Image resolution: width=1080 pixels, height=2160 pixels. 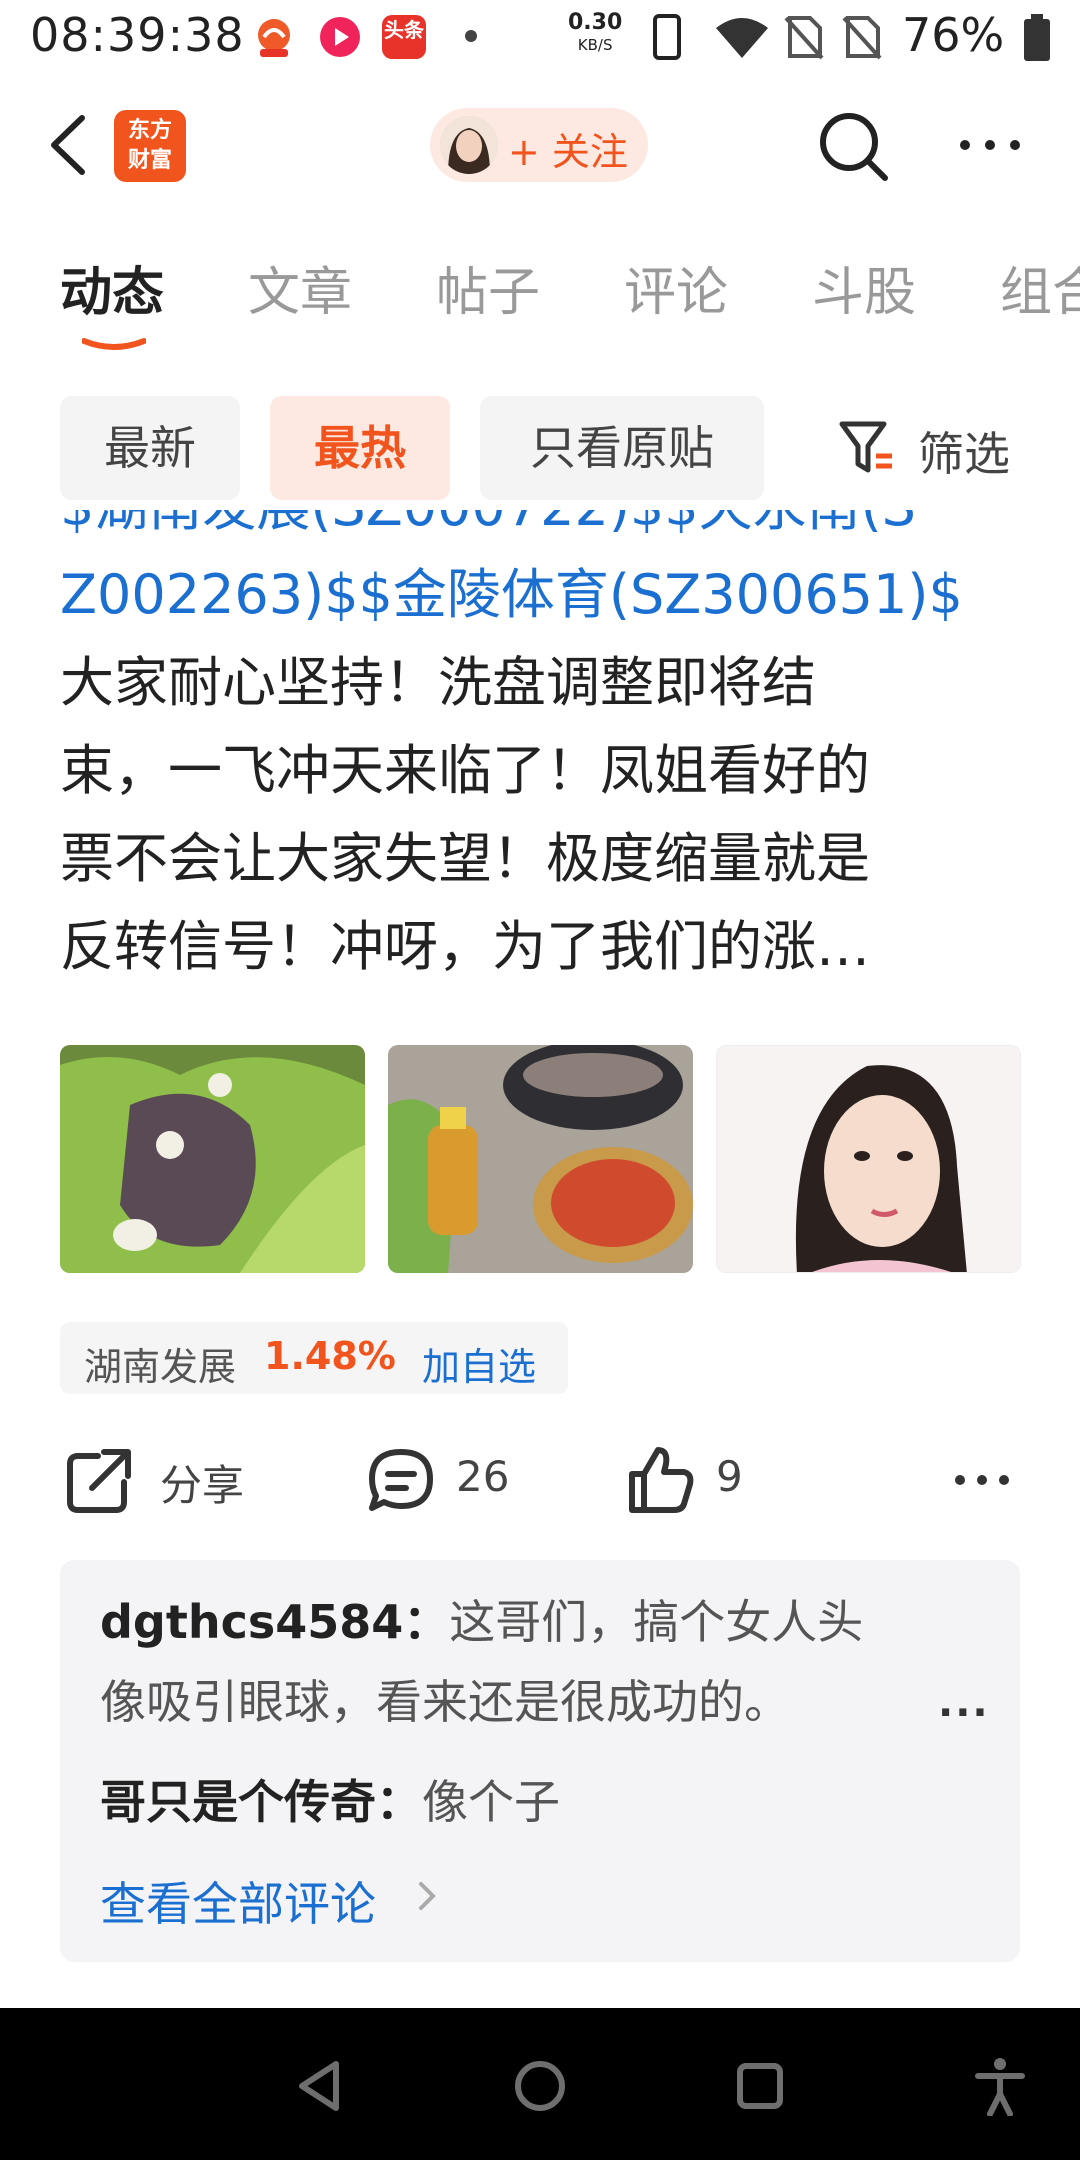 I want to click on tab-portfolio: 组合, so click(x=1040, y=287).